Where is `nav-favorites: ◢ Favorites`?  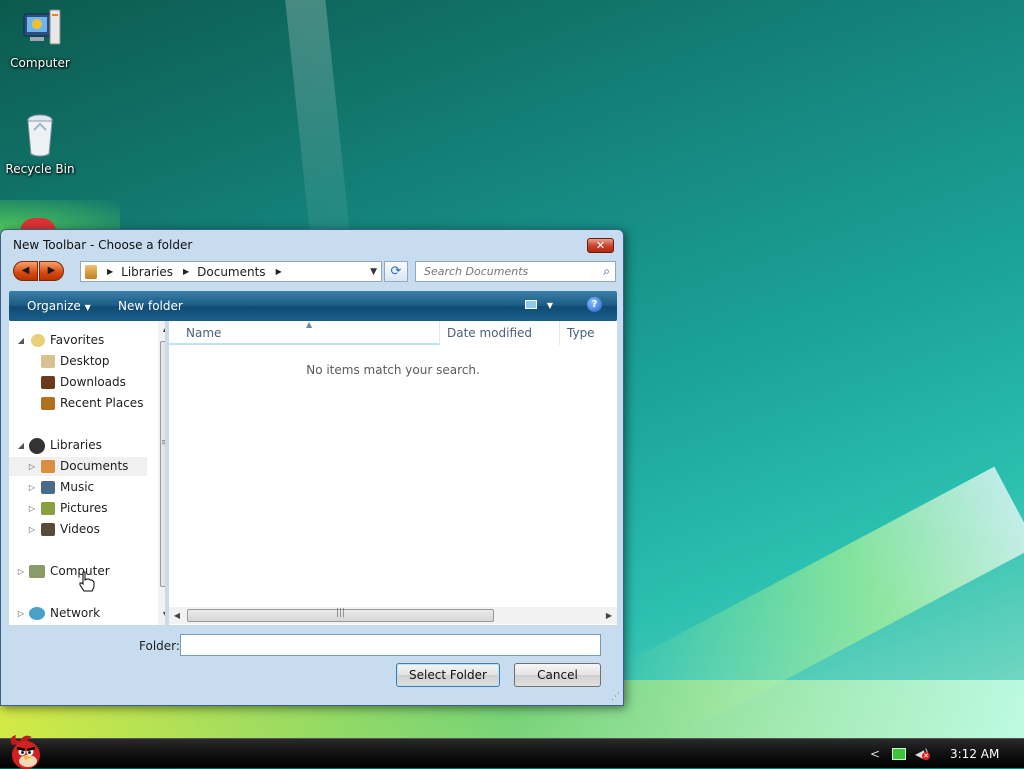
nav-favorites: ◢ Favorites is located at coordinates (78, 340).